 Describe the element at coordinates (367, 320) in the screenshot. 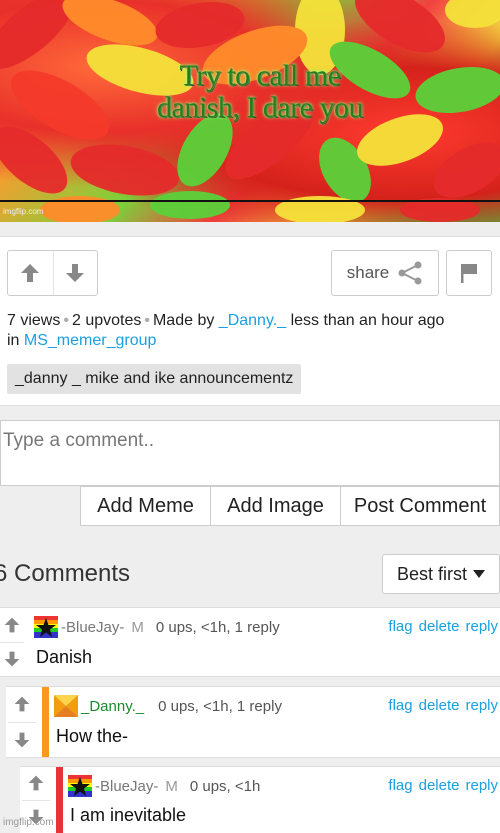

I see `post-time: less than an hour ago` at that location.